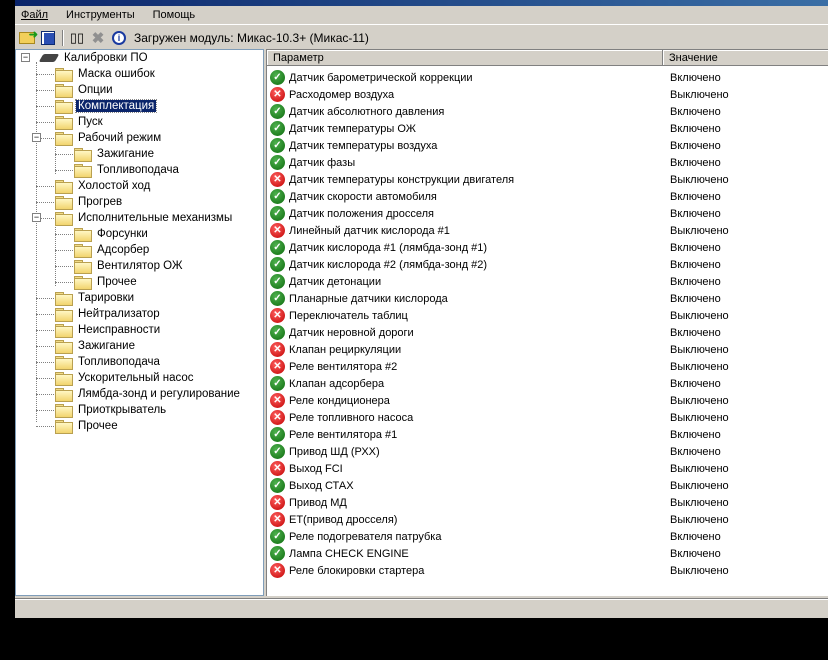 The height and width of the screenshot is (660, 828). What do you see at coordinates (101, 15) in the screenshot?
I see `menu-tools: Инструменты` at bounding box center [101, 15].